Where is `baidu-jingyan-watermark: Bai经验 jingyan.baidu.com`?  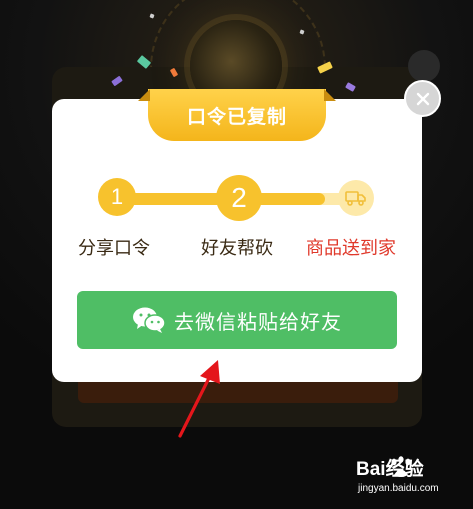
baidu-jingyan-watermark: Bai经验 jingyan.baidu.com is located at coordinates (409, 477).